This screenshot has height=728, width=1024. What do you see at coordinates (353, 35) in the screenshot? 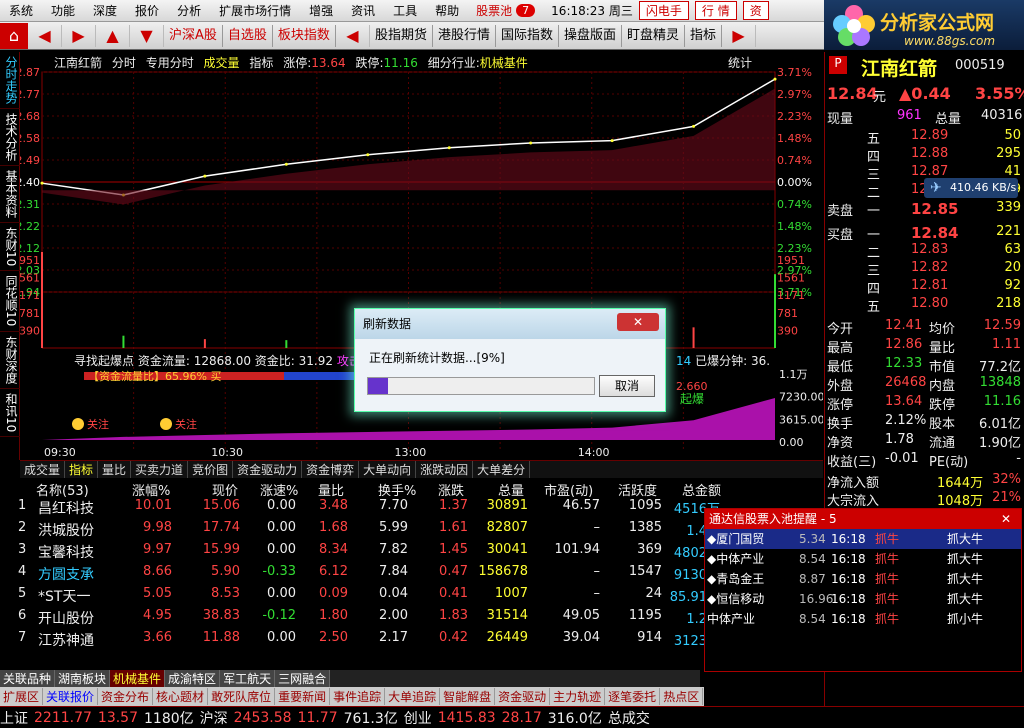
I see `toolbar-scroll-left-icon: ◀` at bounding box center [353, 35].